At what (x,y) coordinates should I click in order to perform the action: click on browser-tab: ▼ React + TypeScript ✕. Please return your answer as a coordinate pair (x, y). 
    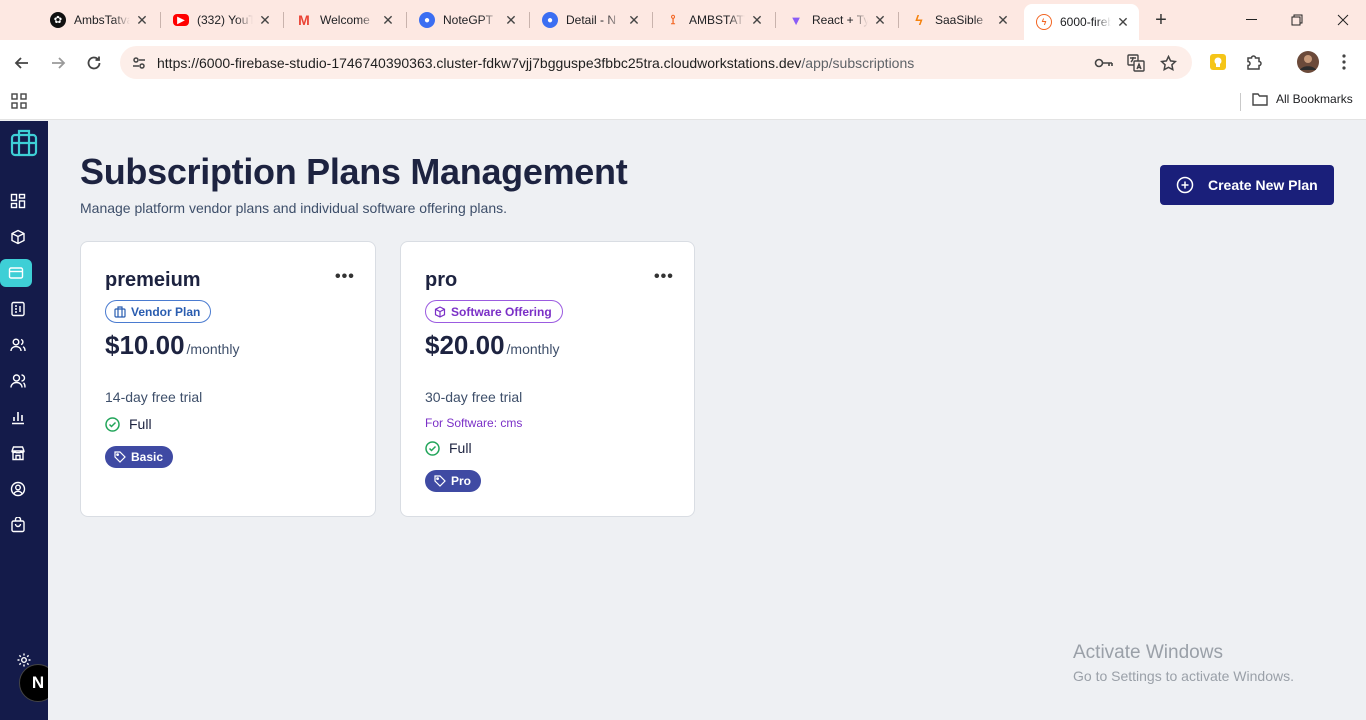
    Looking at the image, I should click on (836, 20).